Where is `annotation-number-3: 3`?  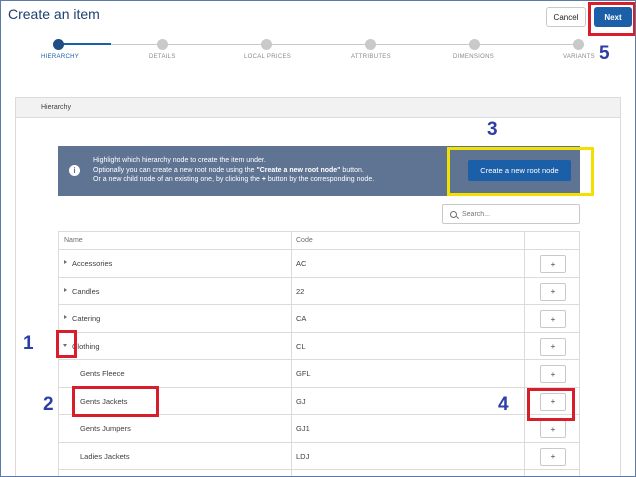 annotation-number-3: 3 is located at coordinates (492, 129).